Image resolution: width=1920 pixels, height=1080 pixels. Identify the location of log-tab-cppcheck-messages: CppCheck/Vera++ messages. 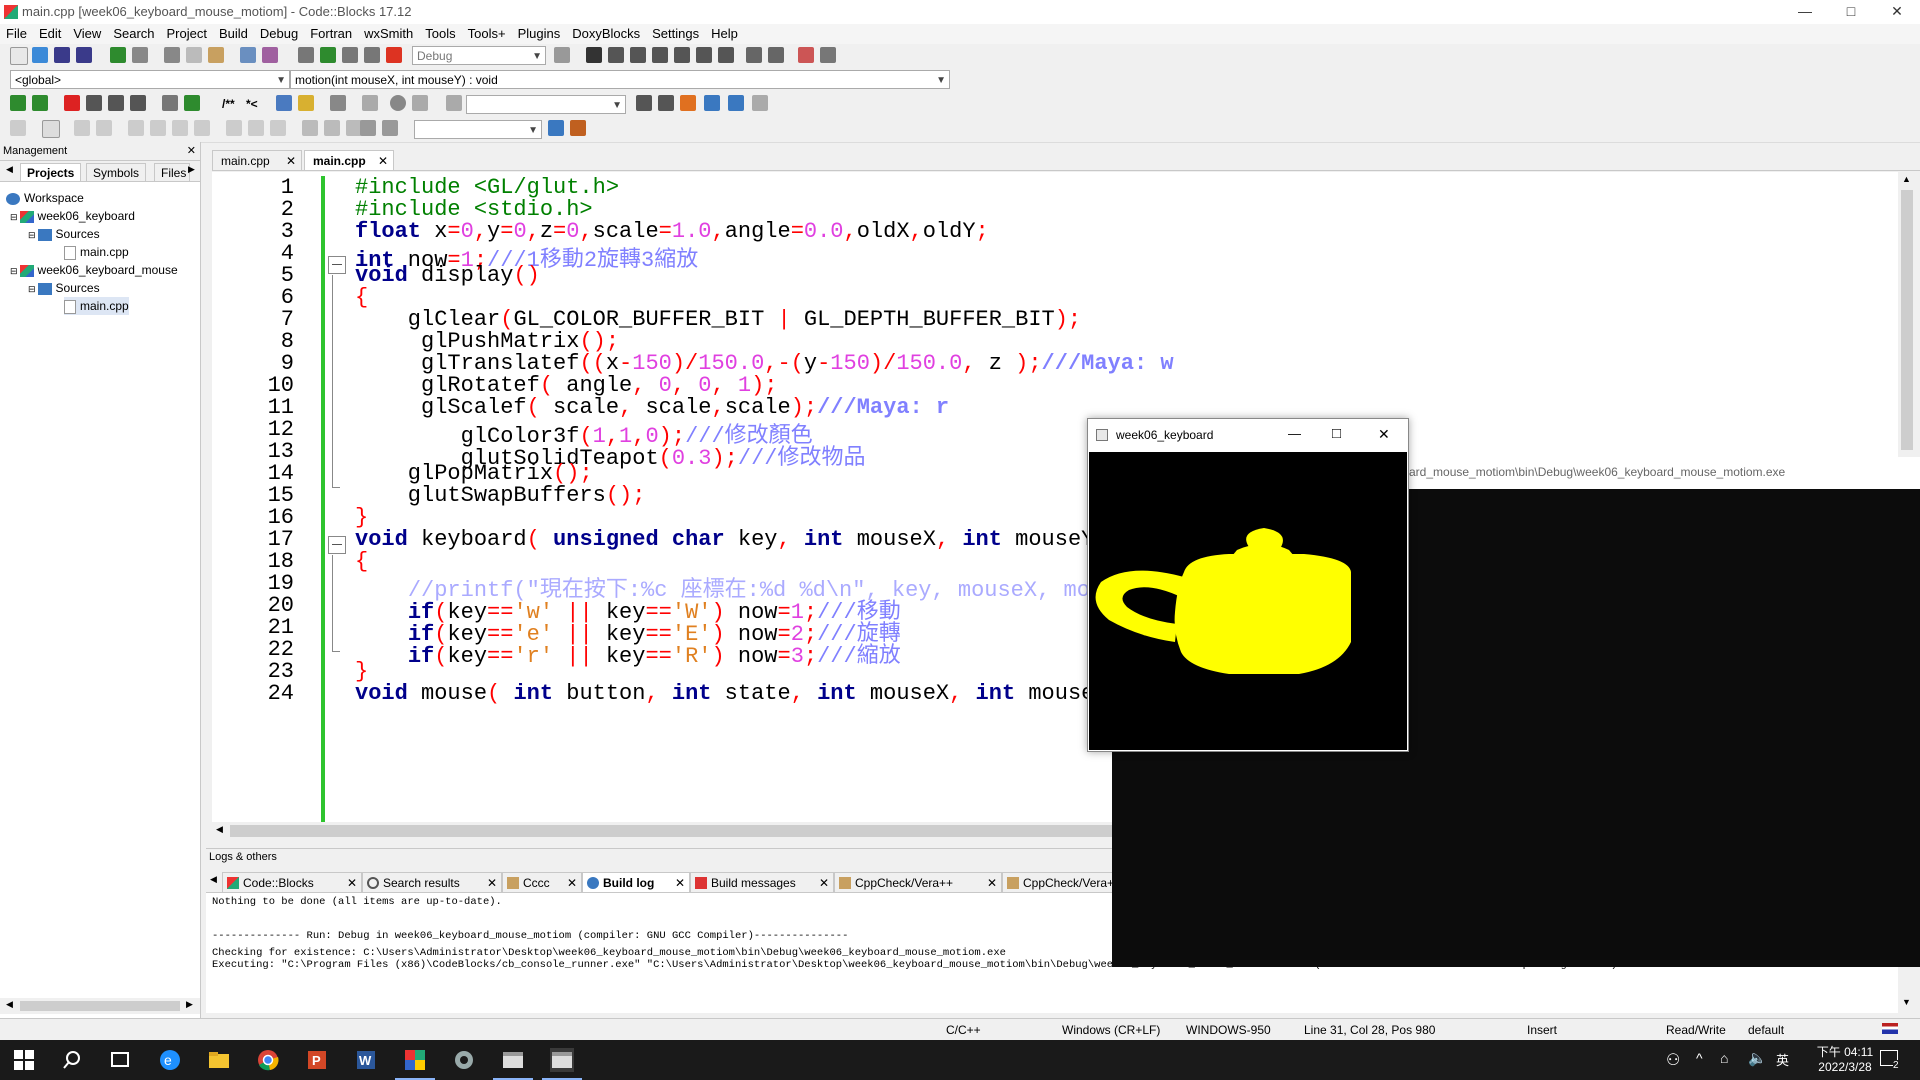
(1062, 882).